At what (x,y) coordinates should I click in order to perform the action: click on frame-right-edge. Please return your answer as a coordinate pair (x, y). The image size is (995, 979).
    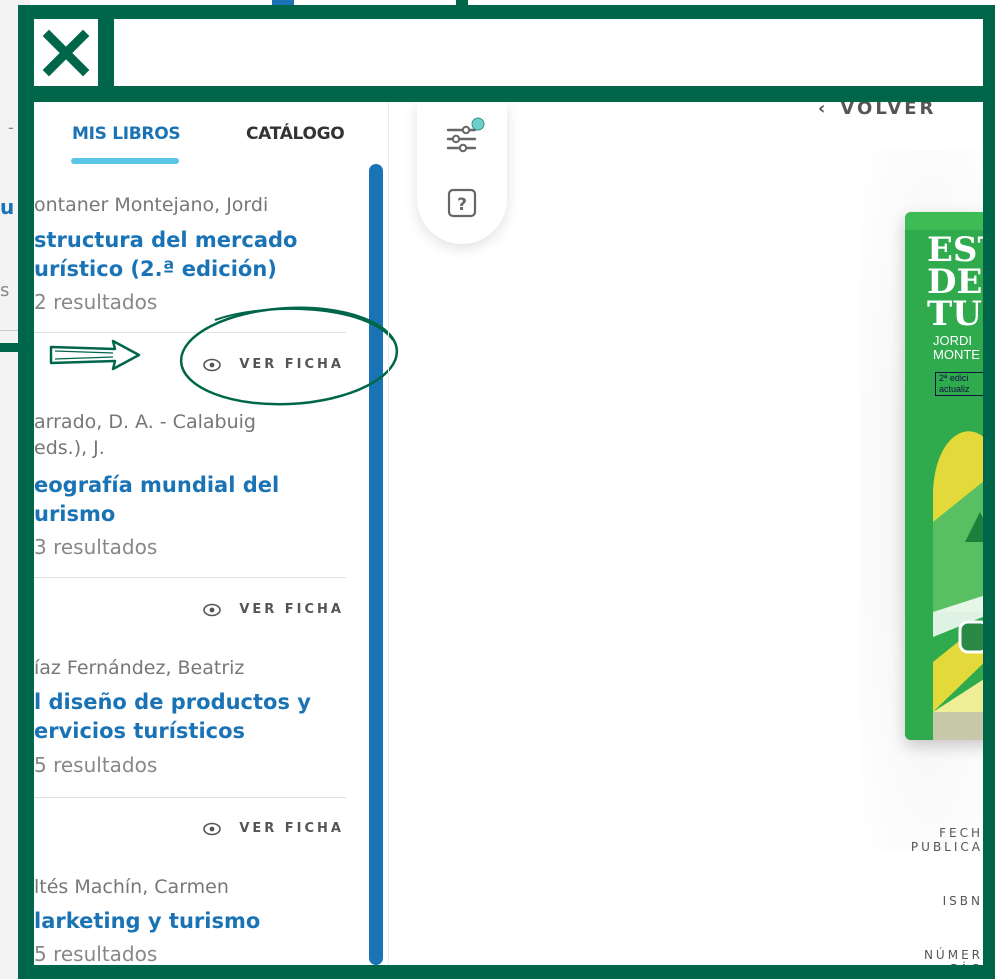
    Looking at the image, I should click on (989, 540).